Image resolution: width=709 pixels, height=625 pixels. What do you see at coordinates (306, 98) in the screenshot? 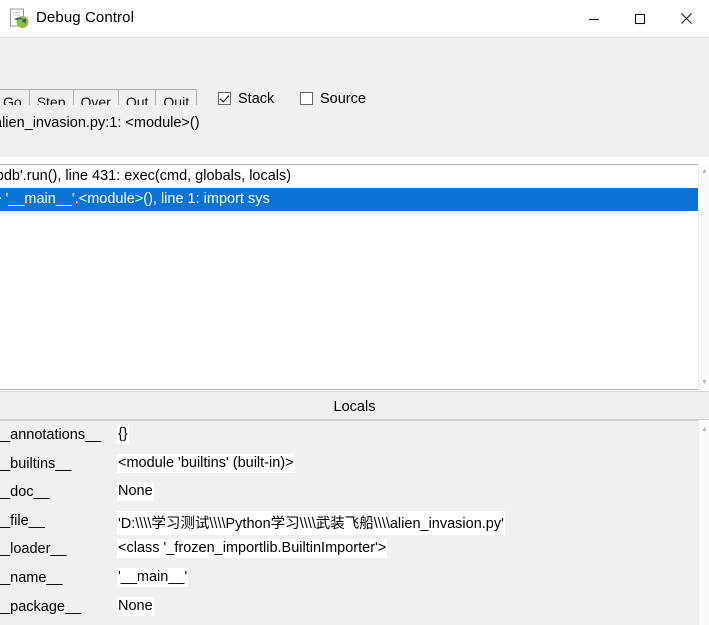
I see `source-checkbox-box` at bounding box center [306, 98].